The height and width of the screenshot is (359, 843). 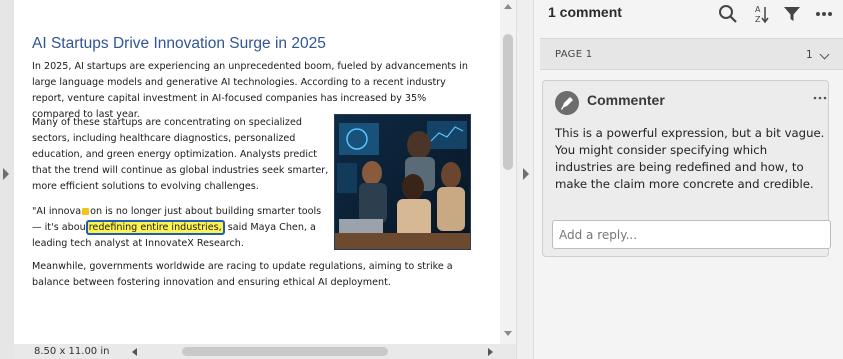 I want to click on page-size-label: 8.50 x 11.00 in, so click(x=72, y=351).